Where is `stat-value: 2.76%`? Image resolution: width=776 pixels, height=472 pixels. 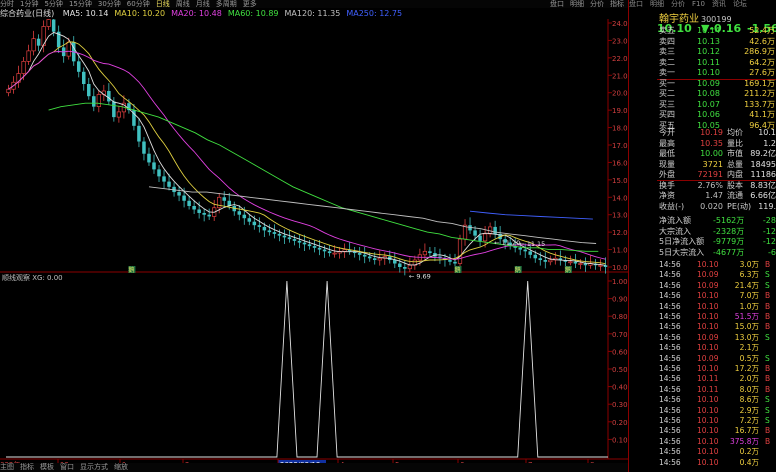 stat-value: 2.76% is located at coordinates (710, 185).